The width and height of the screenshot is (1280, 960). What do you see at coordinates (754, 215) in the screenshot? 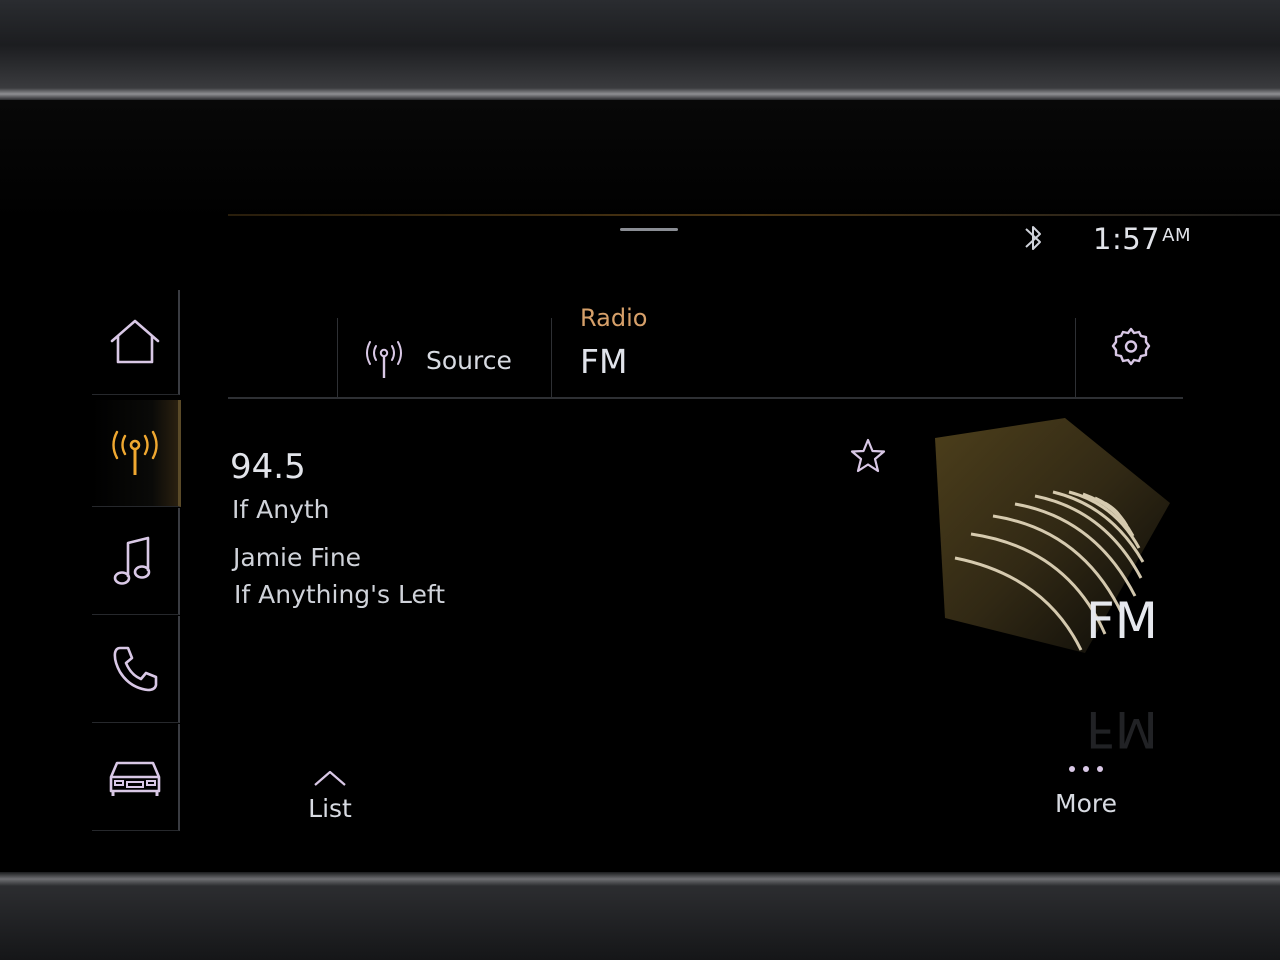
I see `status-bar-line` at bounding box center [754, 215].